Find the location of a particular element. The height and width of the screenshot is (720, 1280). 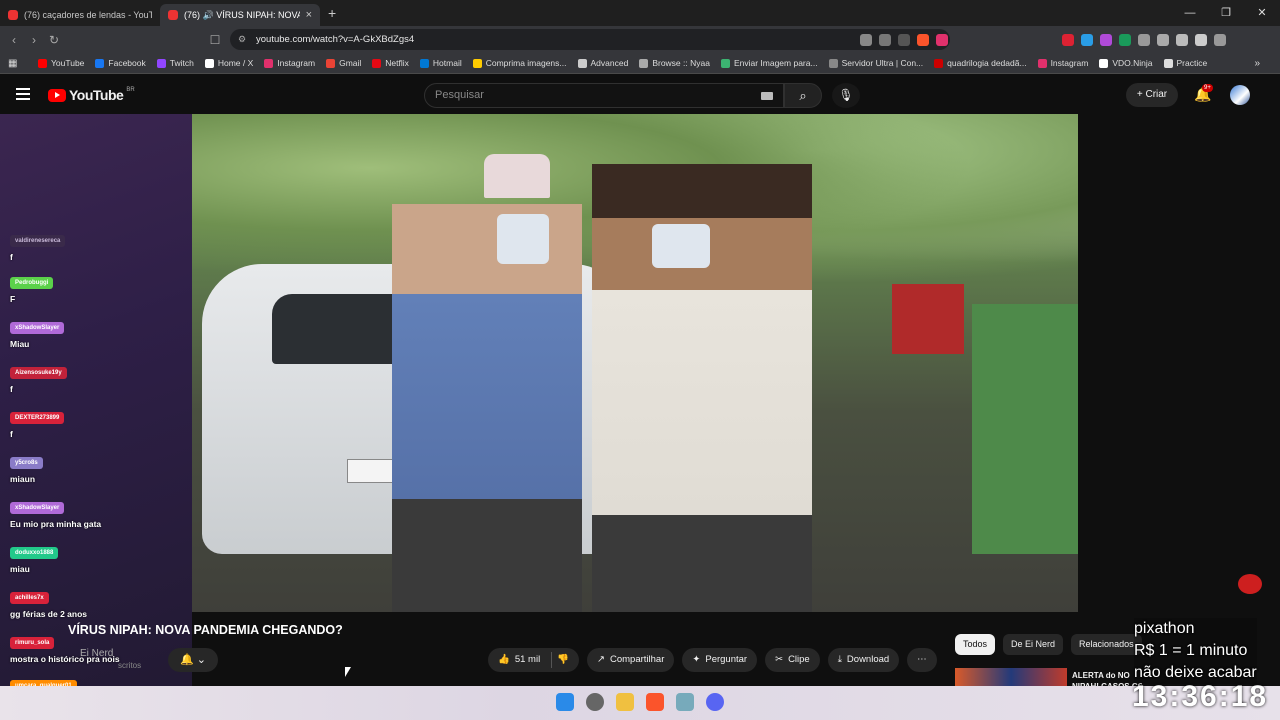

new-tab-button: + is located at coordinates (332, 13).